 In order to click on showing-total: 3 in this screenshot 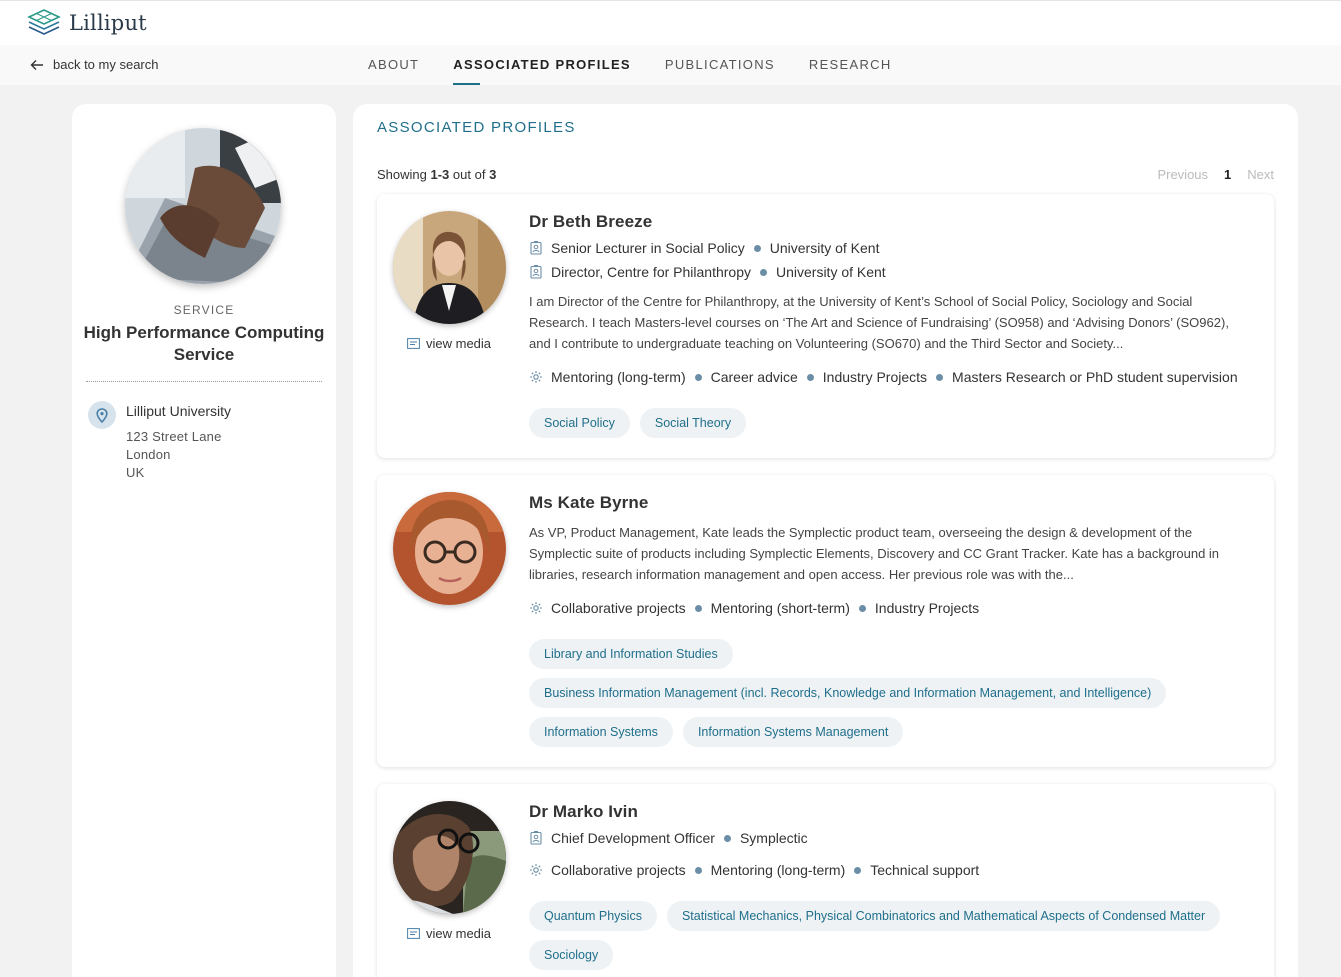, I will do `click(493, 174)`.